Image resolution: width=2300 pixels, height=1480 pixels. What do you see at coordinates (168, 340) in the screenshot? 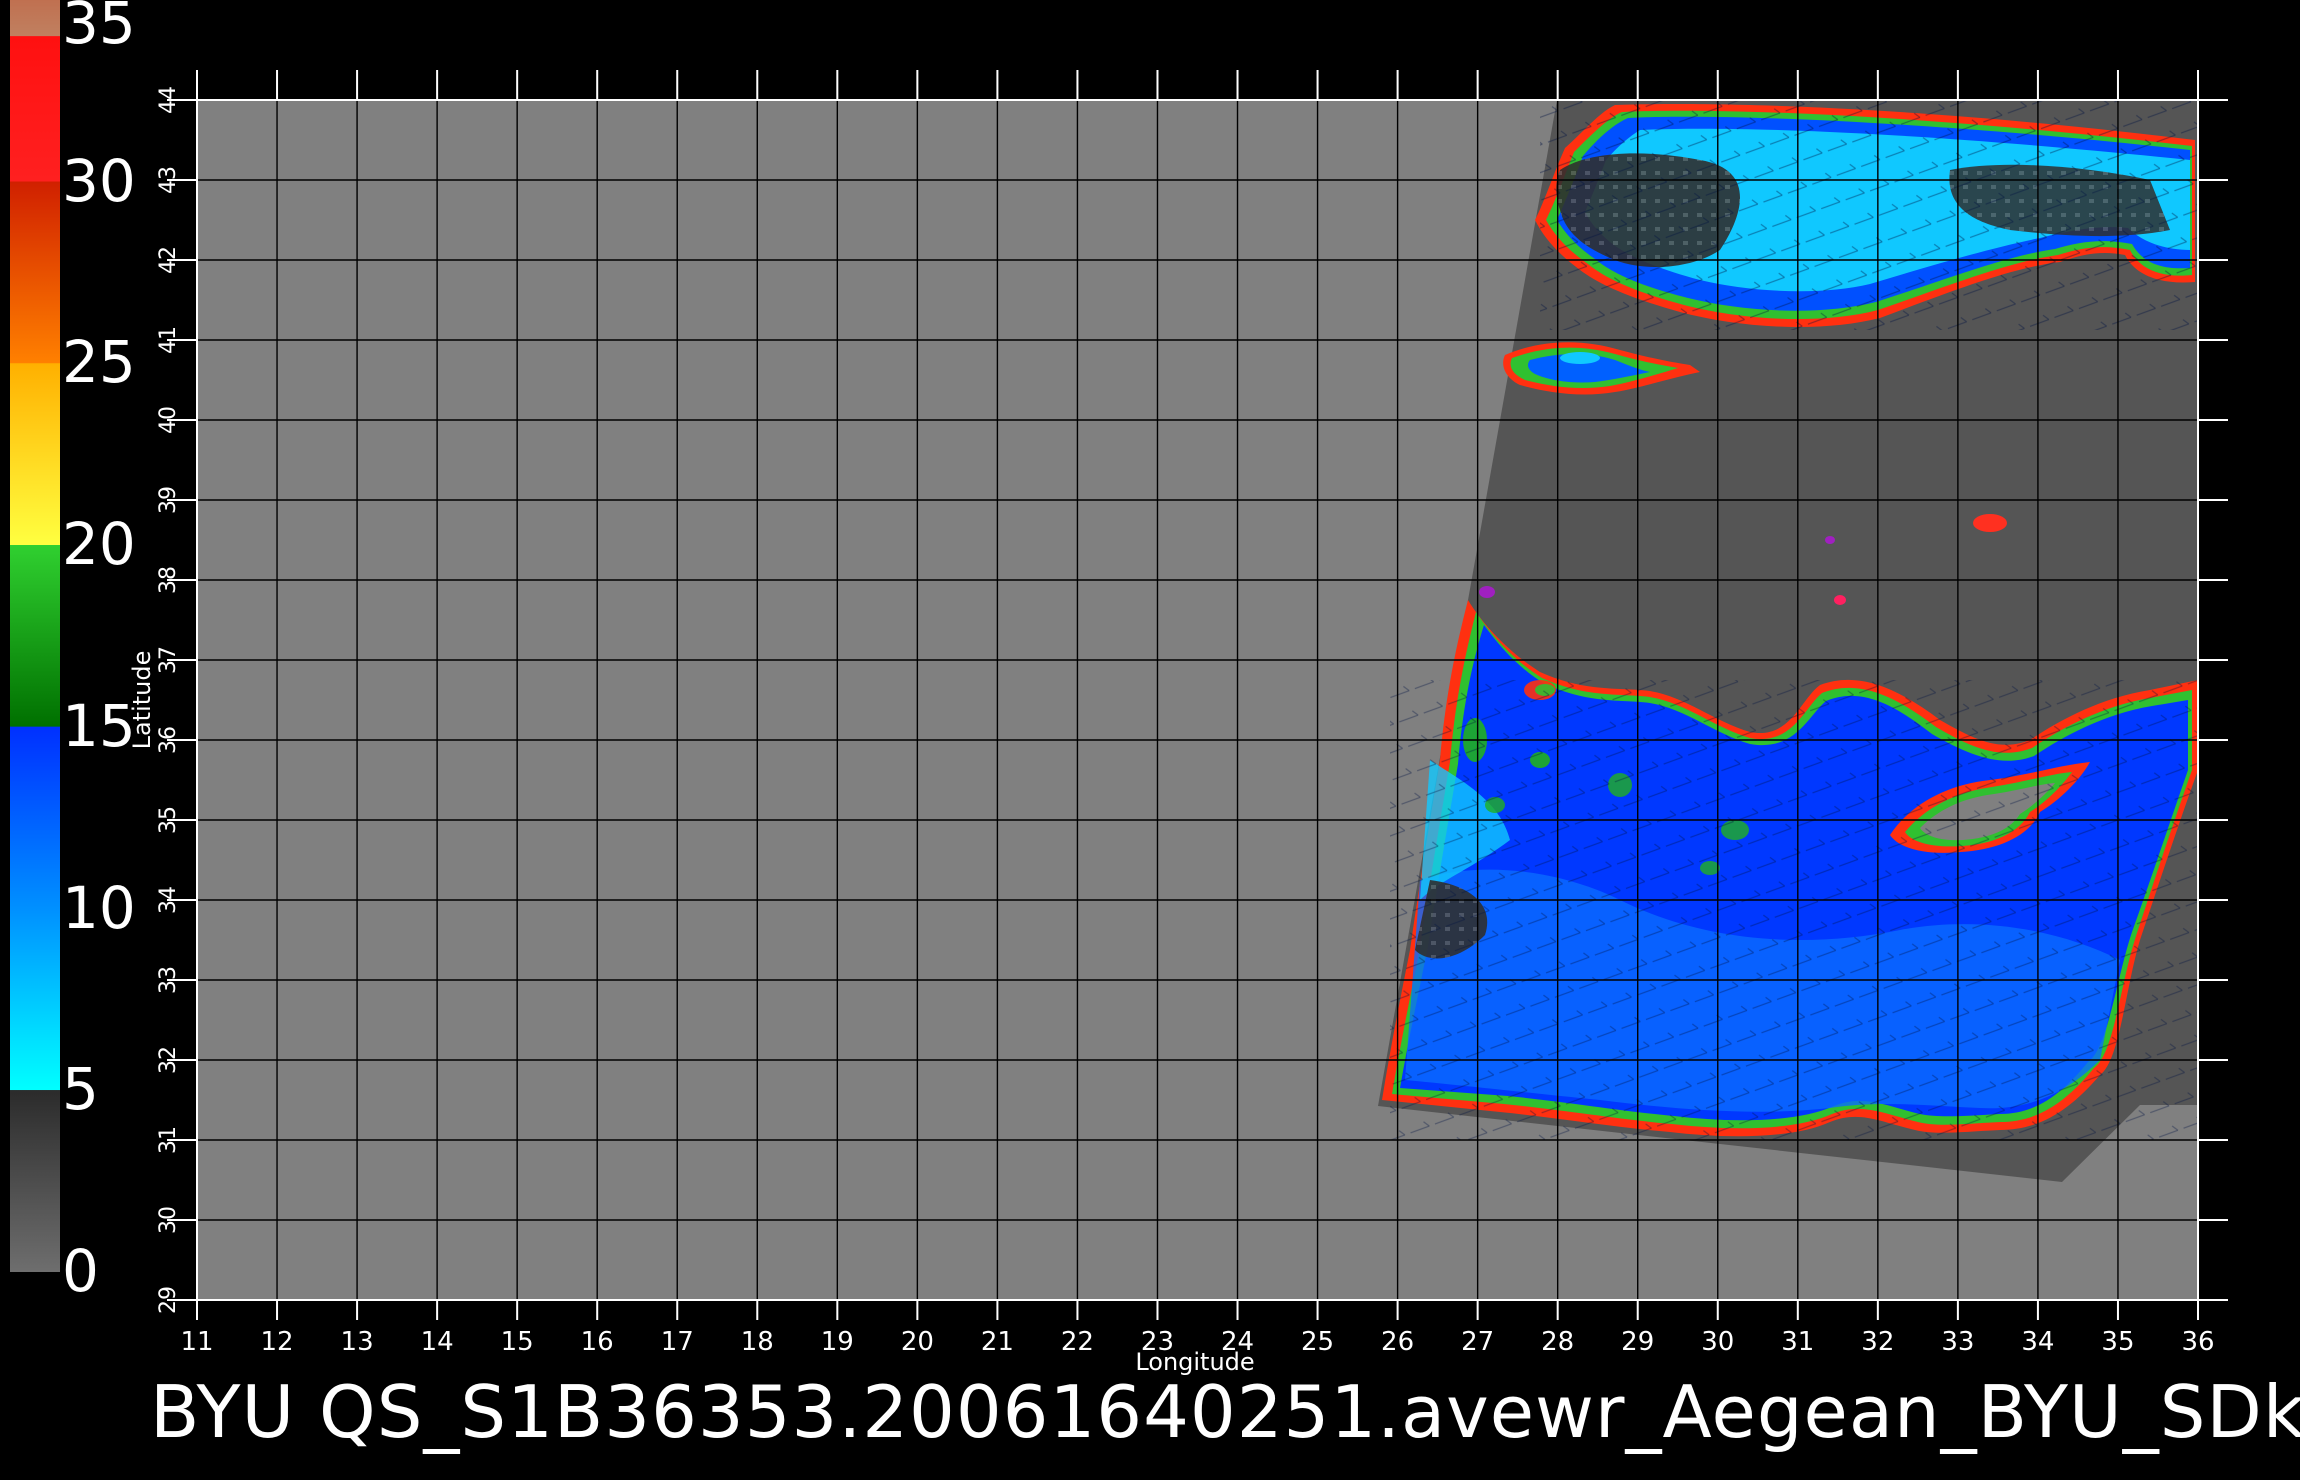
I see `y-tick-label: 41` at bounding box center [168, 340].